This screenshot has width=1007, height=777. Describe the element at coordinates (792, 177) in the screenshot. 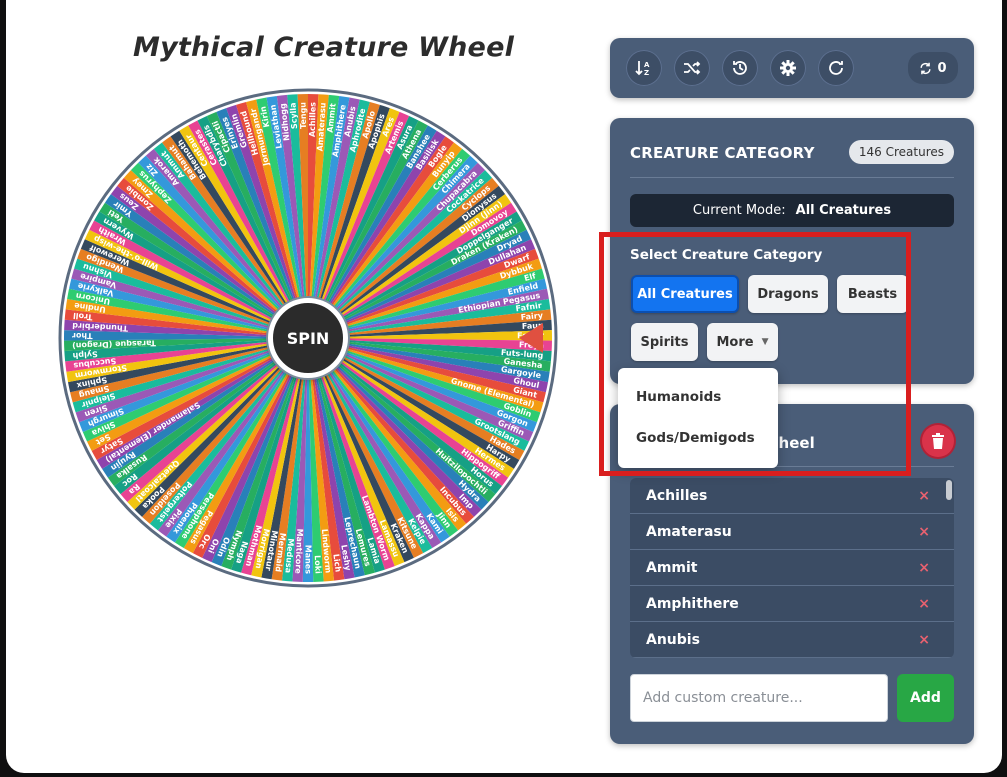

I see `divider` at that location.